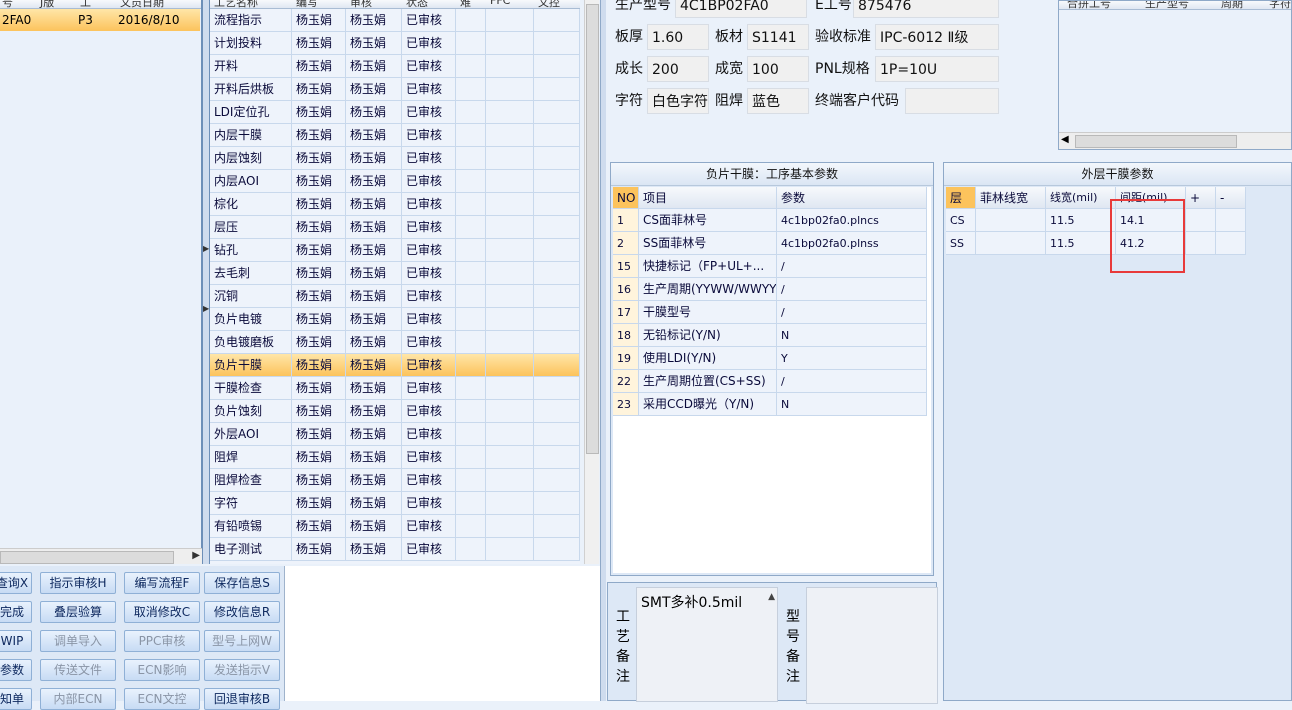 This screenshot has height=710, width=1292. What do you see at coordinates (1097, 243) in the screenshot?
I see `outer-row: SS 11.5 41.2` at bounding box center [1097, 243].